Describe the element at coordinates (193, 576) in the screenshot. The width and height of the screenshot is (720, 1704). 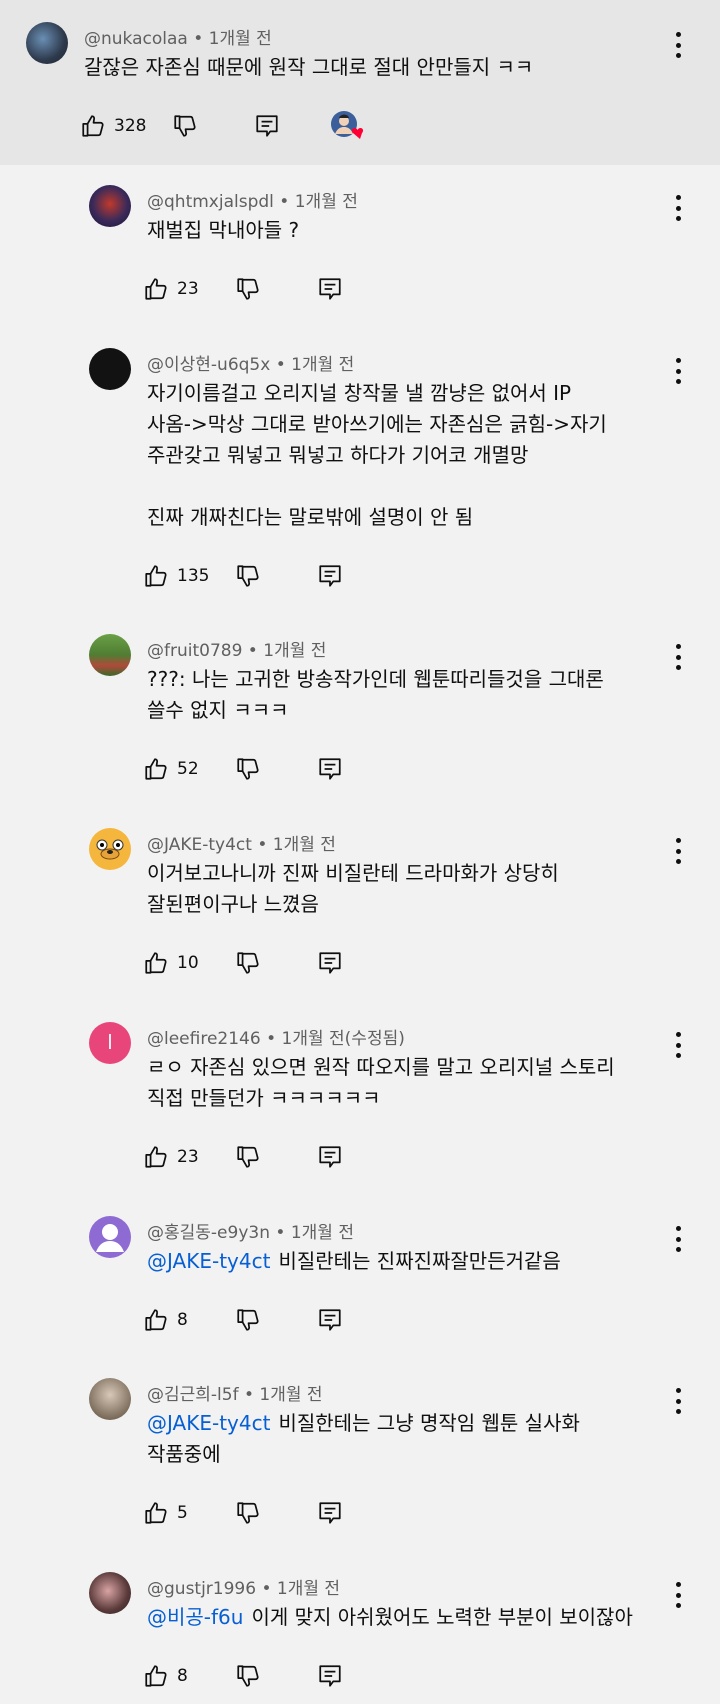
I see `like-count: 135` at that location.